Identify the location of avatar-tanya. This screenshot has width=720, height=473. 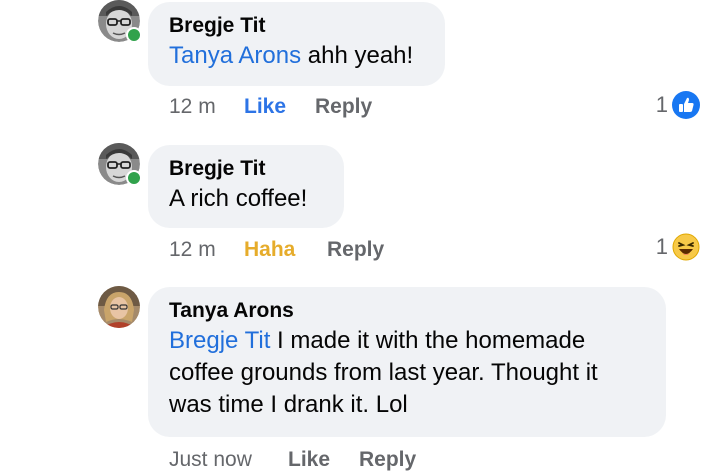
(119, 307).